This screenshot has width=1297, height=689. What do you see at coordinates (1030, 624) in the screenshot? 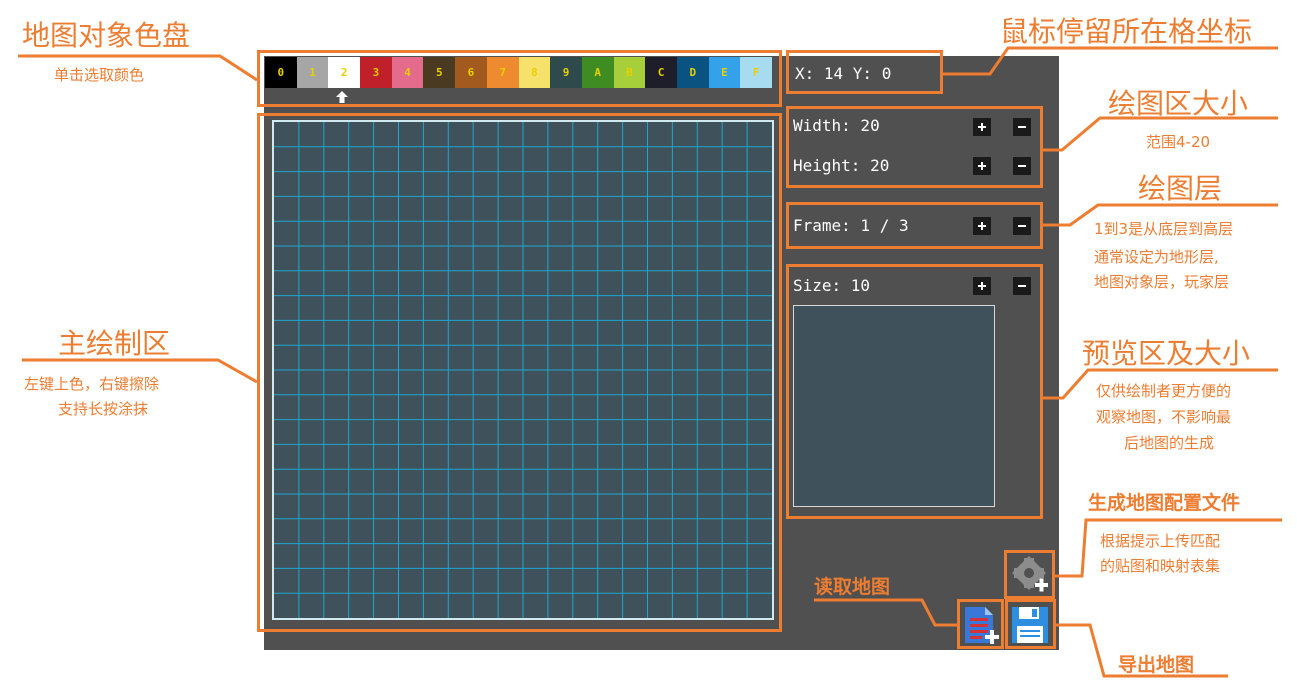
I see `export-highlight` at bounding box center [1030, 624].